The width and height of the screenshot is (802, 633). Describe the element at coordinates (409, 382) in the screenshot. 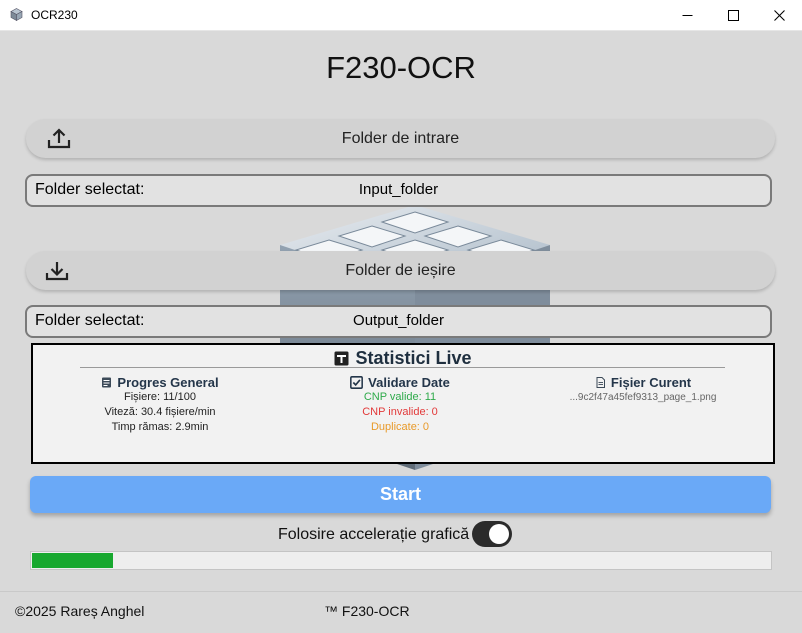

I see `validation-heading-text: Validare Date` at that location.